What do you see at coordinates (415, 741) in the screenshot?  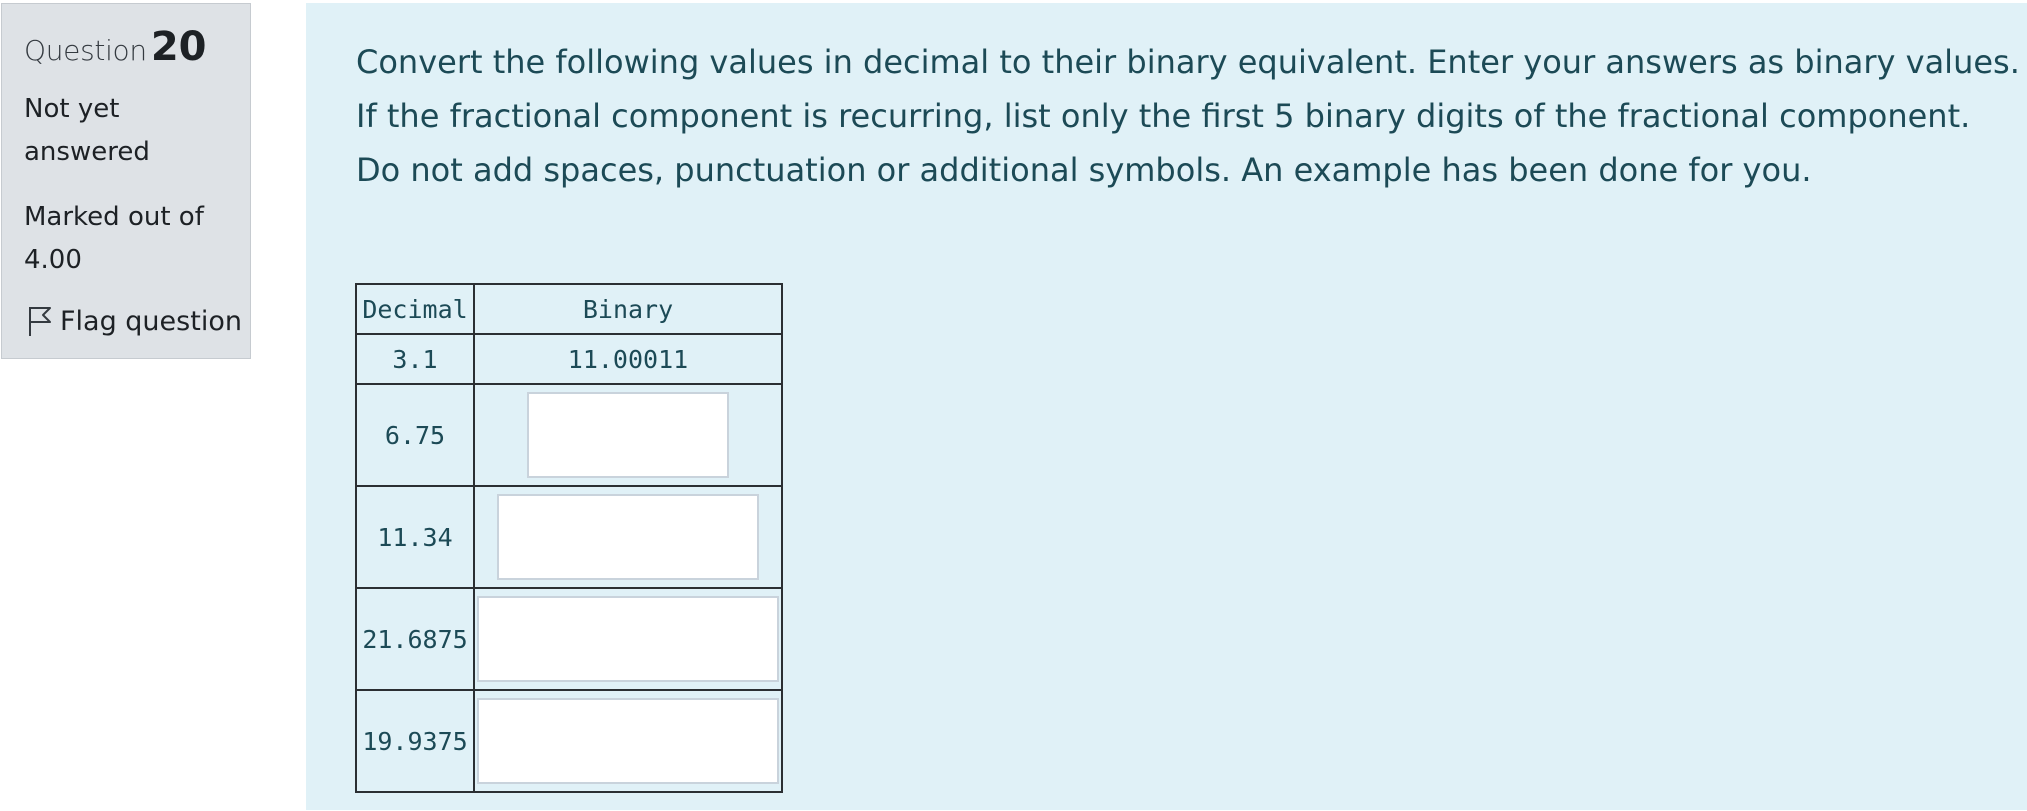 I see `decimal-value: 19.9375` at bounding box center [415, 741].